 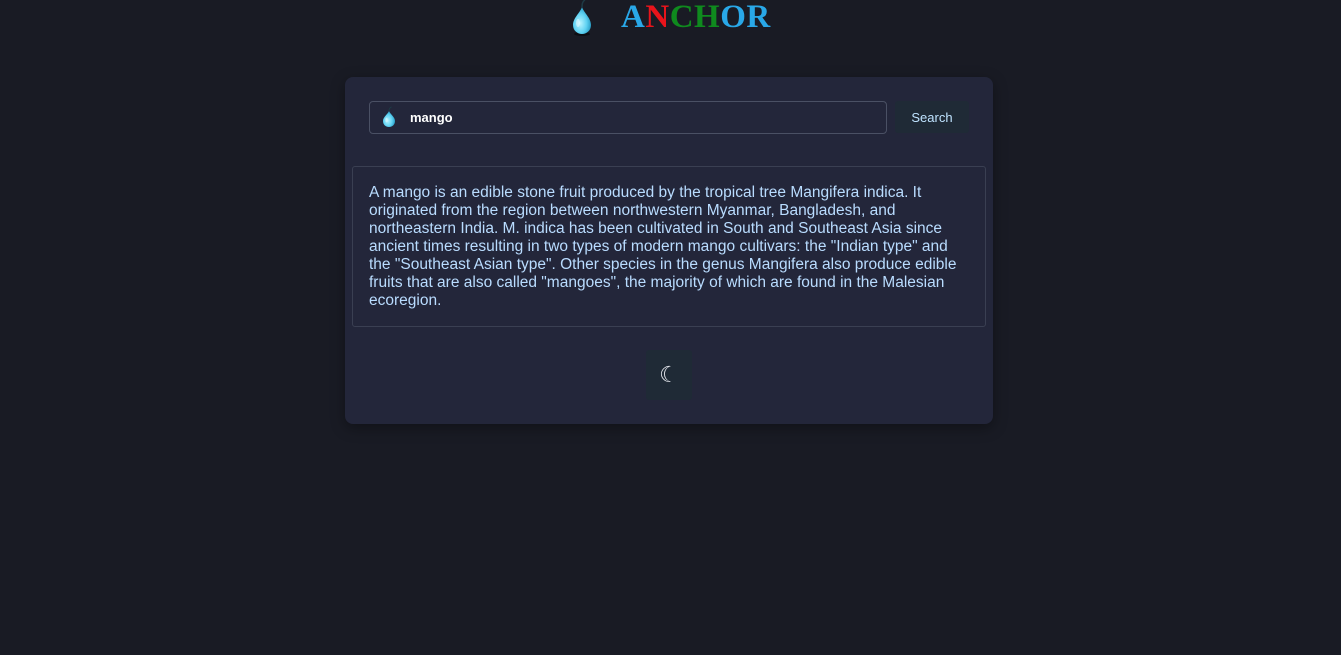 I want to click on search-button: Search, so click(x=932, y=117).